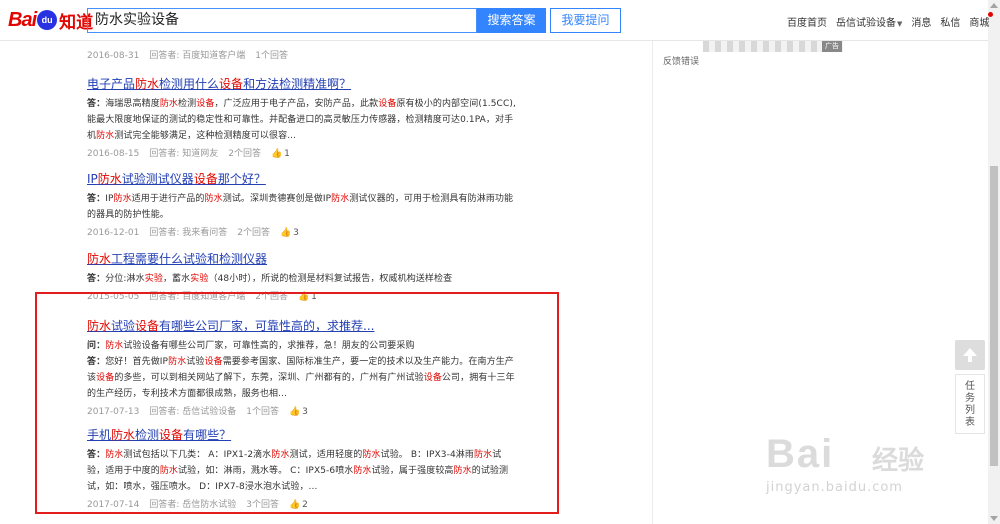 This screenshot has width=1000, height=524. Describe the element at coordinates (296, 104) in the screenshot. I see `answer-text: ，广泛应用于电子产品，安防产品，此款` at that location.